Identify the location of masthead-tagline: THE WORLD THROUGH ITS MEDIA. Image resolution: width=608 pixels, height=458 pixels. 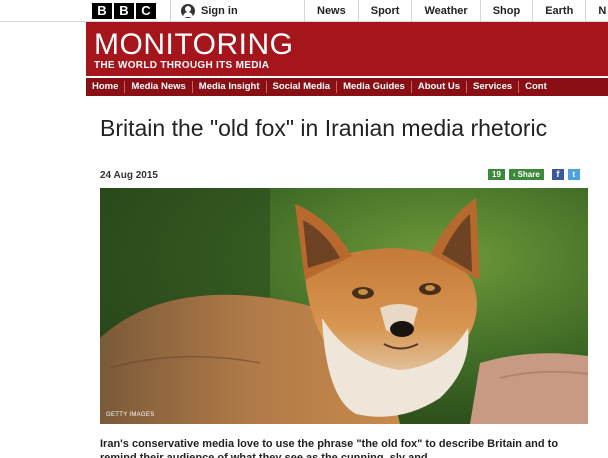
(182, 65).